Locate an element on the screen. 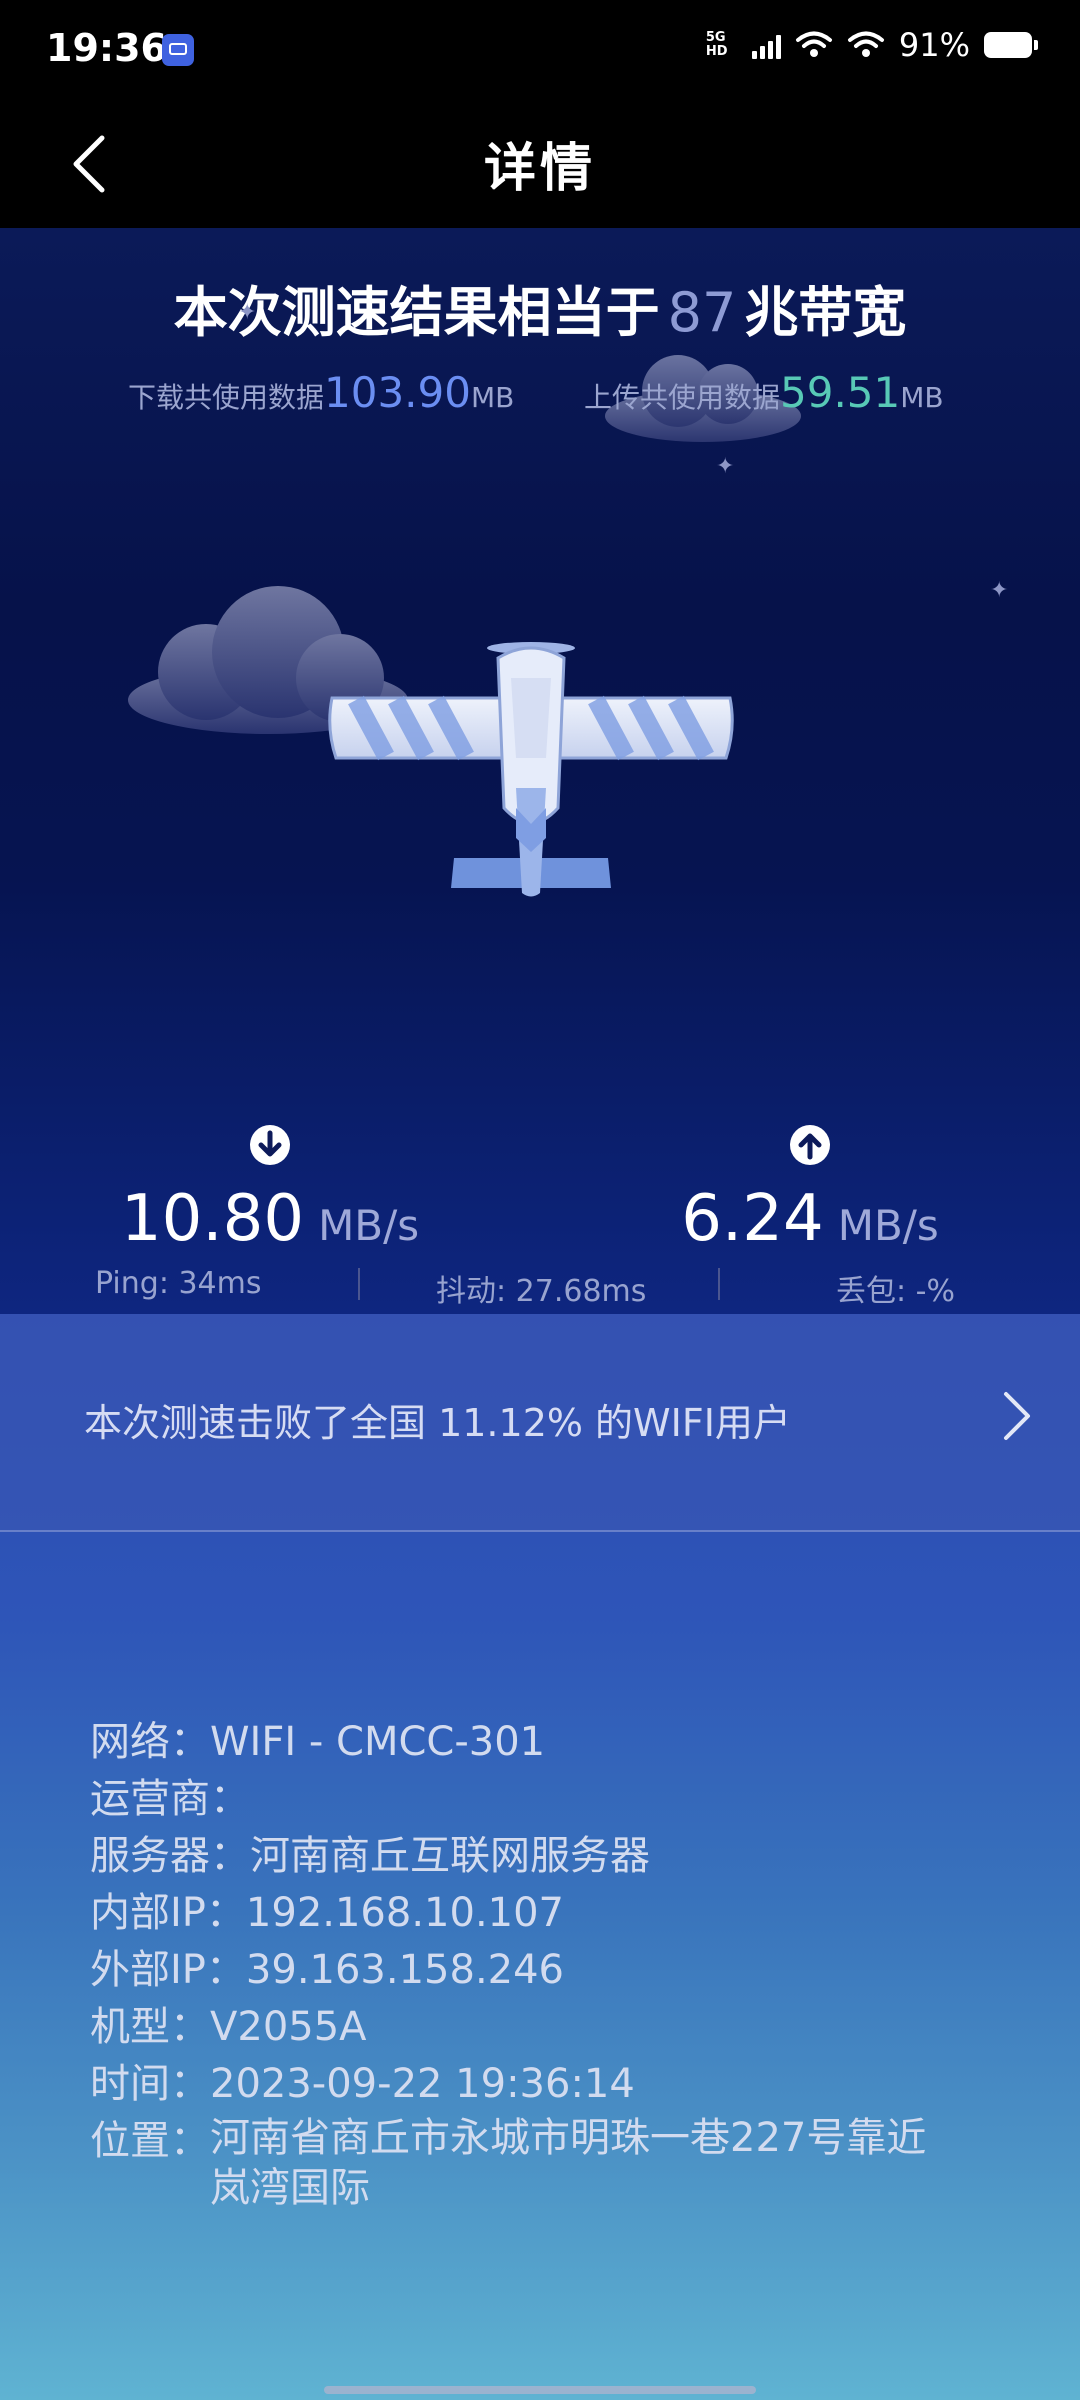 The width and height of the screenshot is (1080, 2400). status-bar: 19:36 5G HD 91% is located at coordinates (540, 50).